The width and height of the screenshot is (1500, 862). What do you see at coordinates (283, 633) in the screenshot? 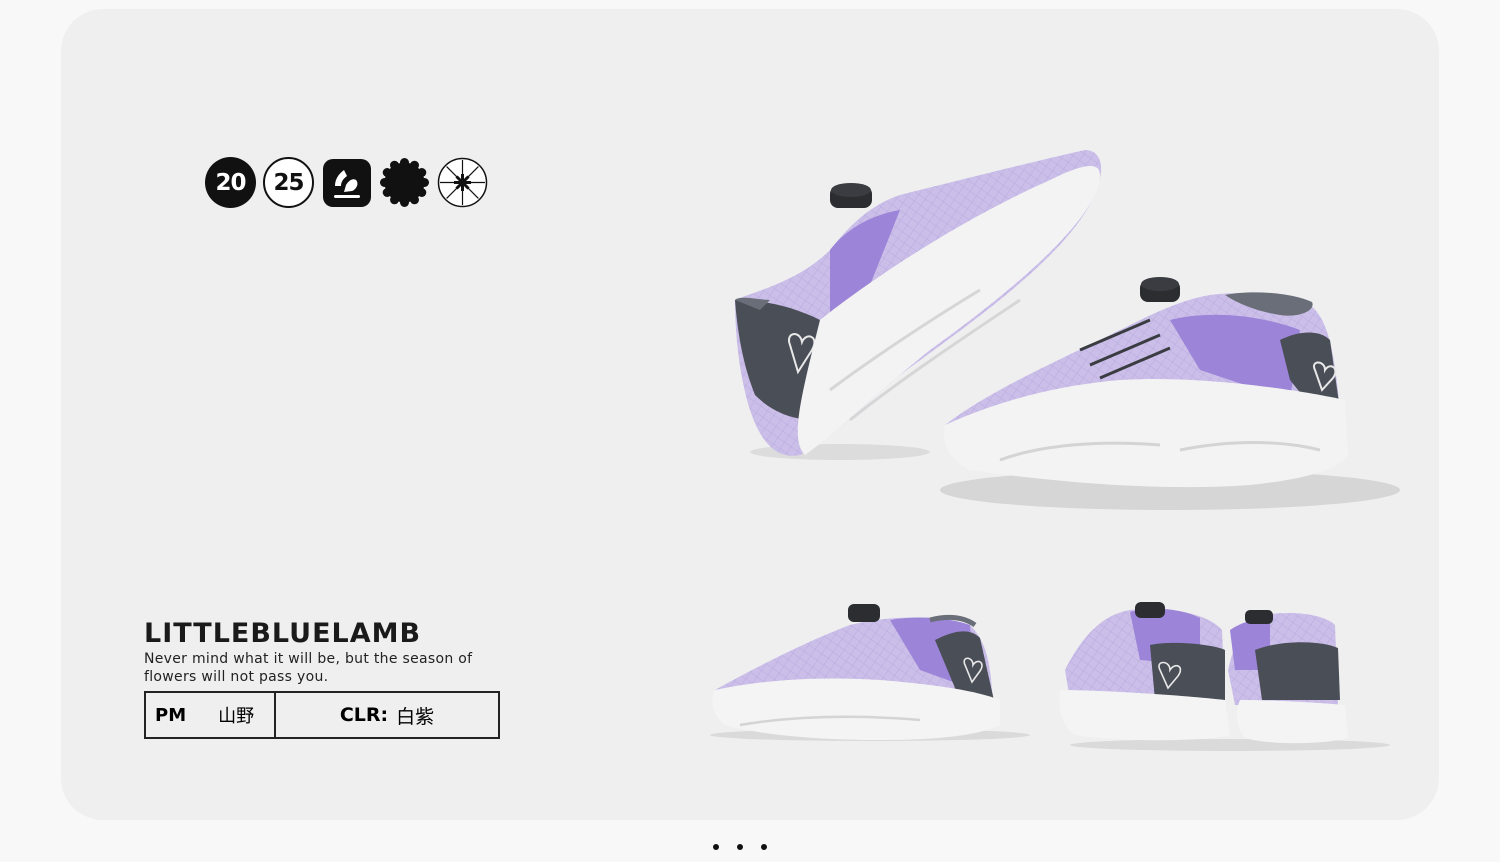
I see `brand-name: LITTLEBLUELAMB` at bounding box center [283, 633].